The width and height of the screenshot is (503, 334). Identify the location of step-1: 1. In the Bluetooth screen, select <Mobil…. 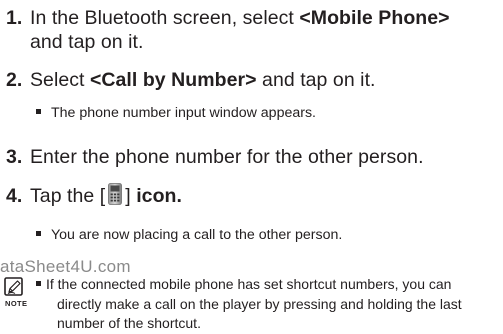
(228, 30).